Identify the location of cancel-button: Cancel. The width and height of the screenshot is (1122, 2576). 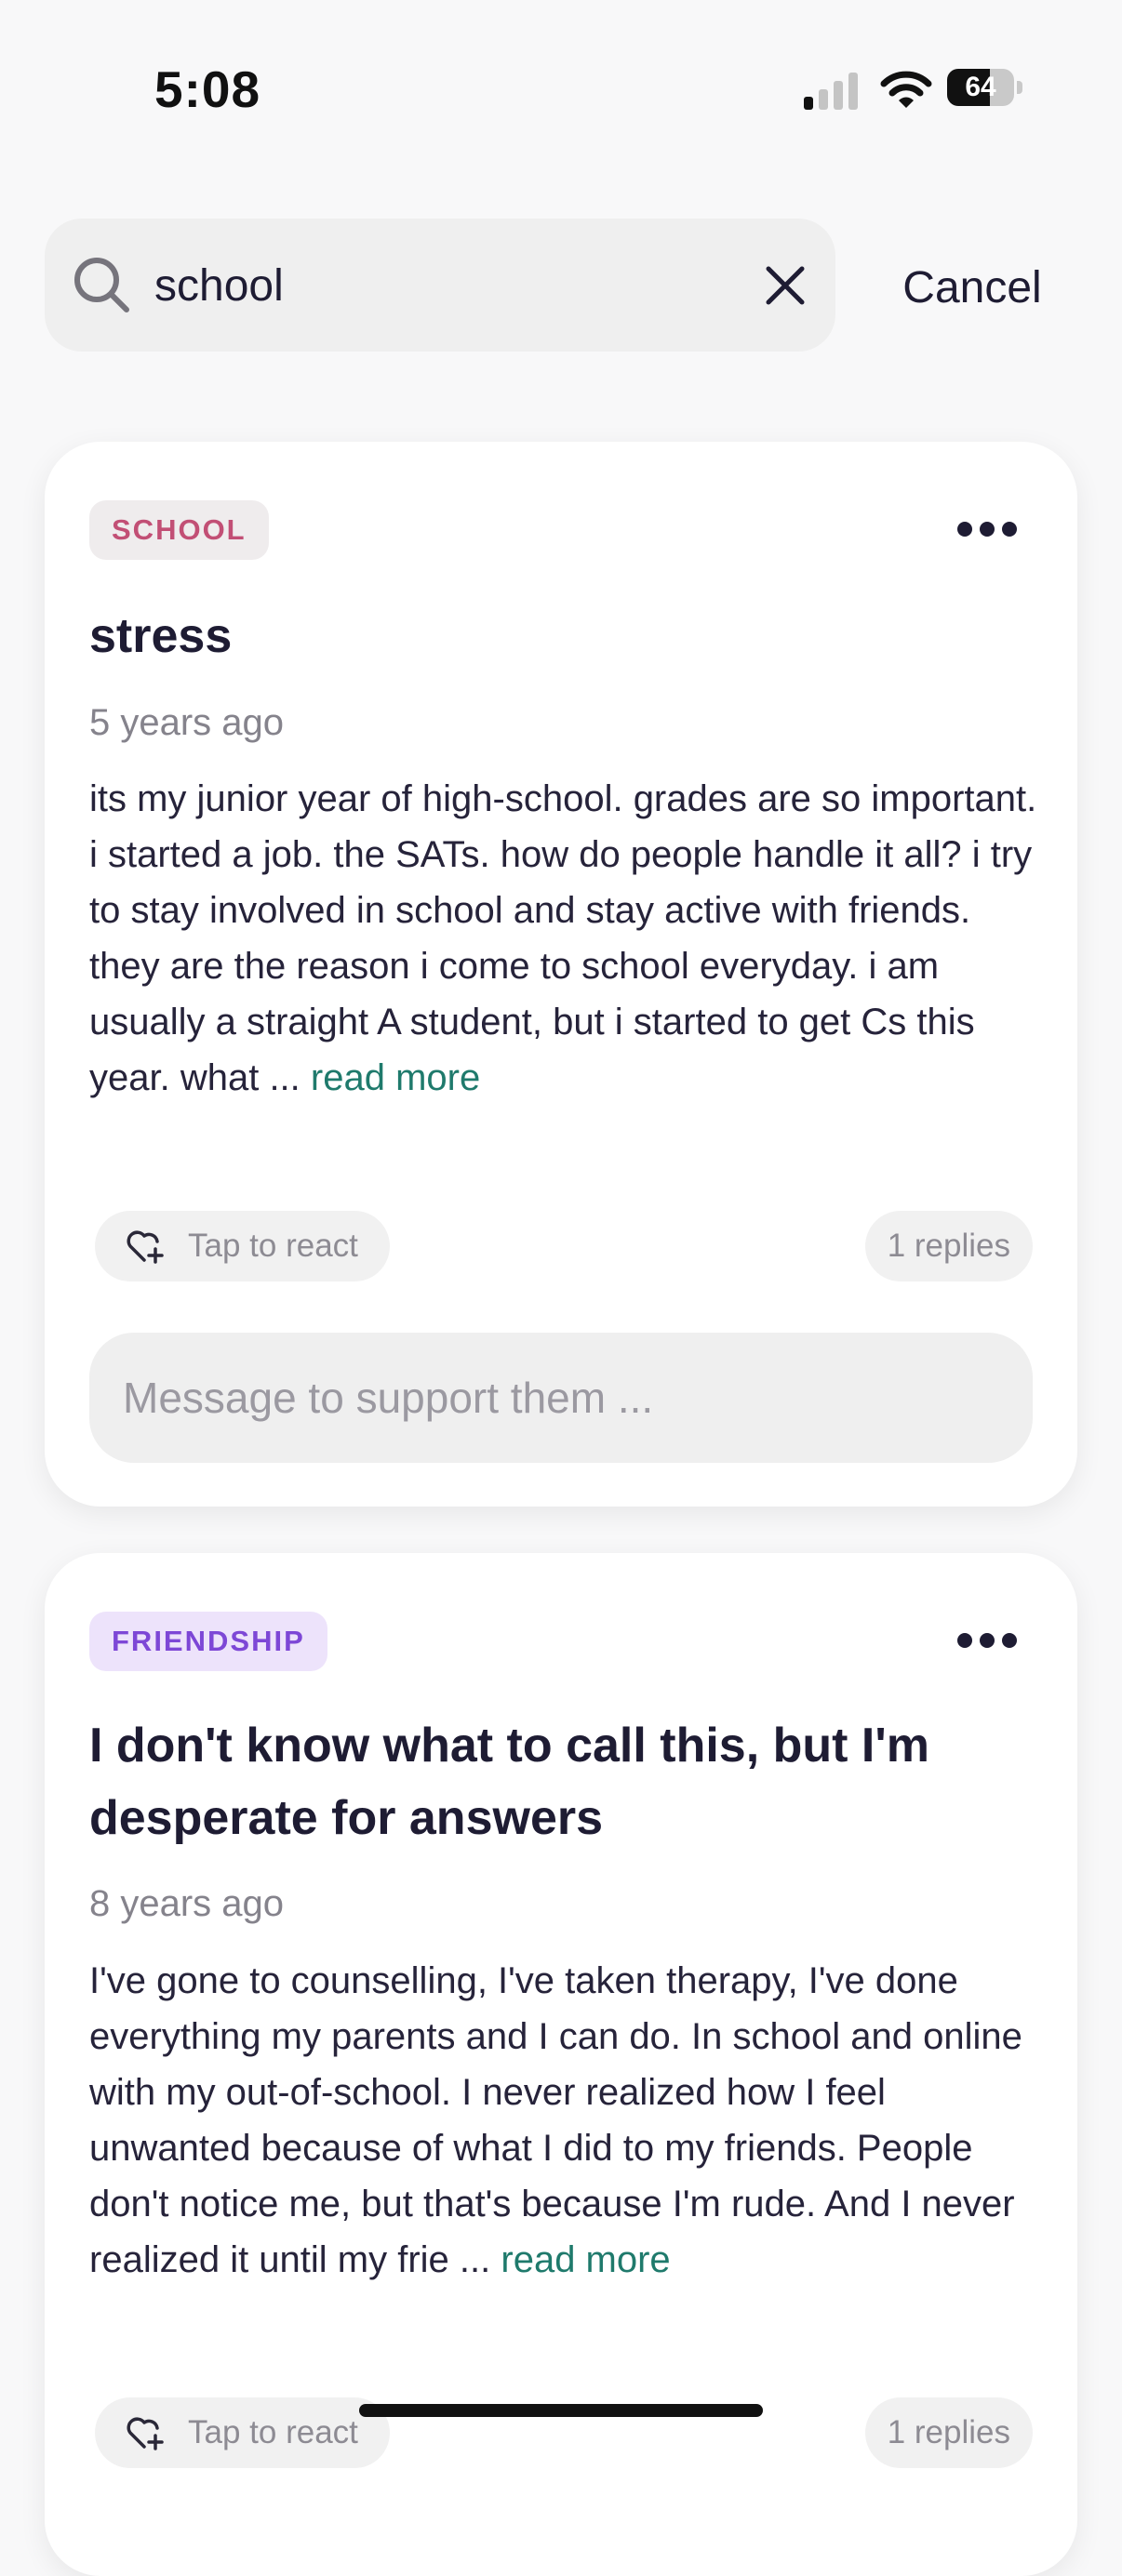
(972, 288).